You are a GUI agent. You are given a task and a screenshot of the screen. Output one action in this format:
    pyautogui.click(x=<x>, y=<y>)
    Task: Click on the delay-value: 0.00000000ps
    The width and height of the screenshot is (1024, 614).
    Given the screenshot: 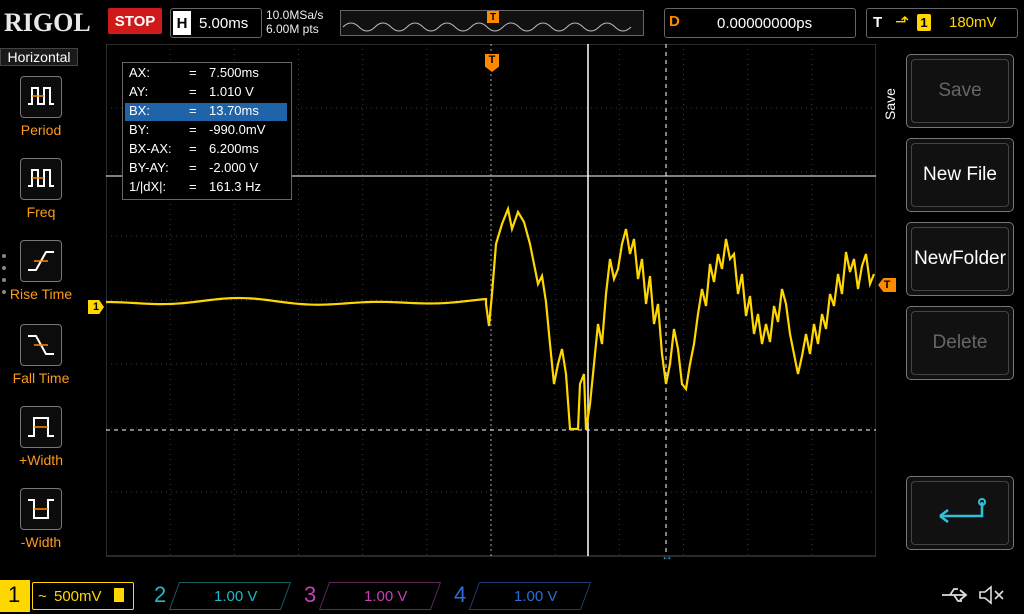 What is the action you would take?
    pyautogui.click(x=765, y=23)
    